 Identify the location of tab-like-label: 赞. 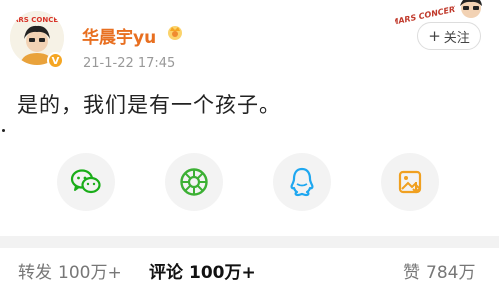
(411, 273).